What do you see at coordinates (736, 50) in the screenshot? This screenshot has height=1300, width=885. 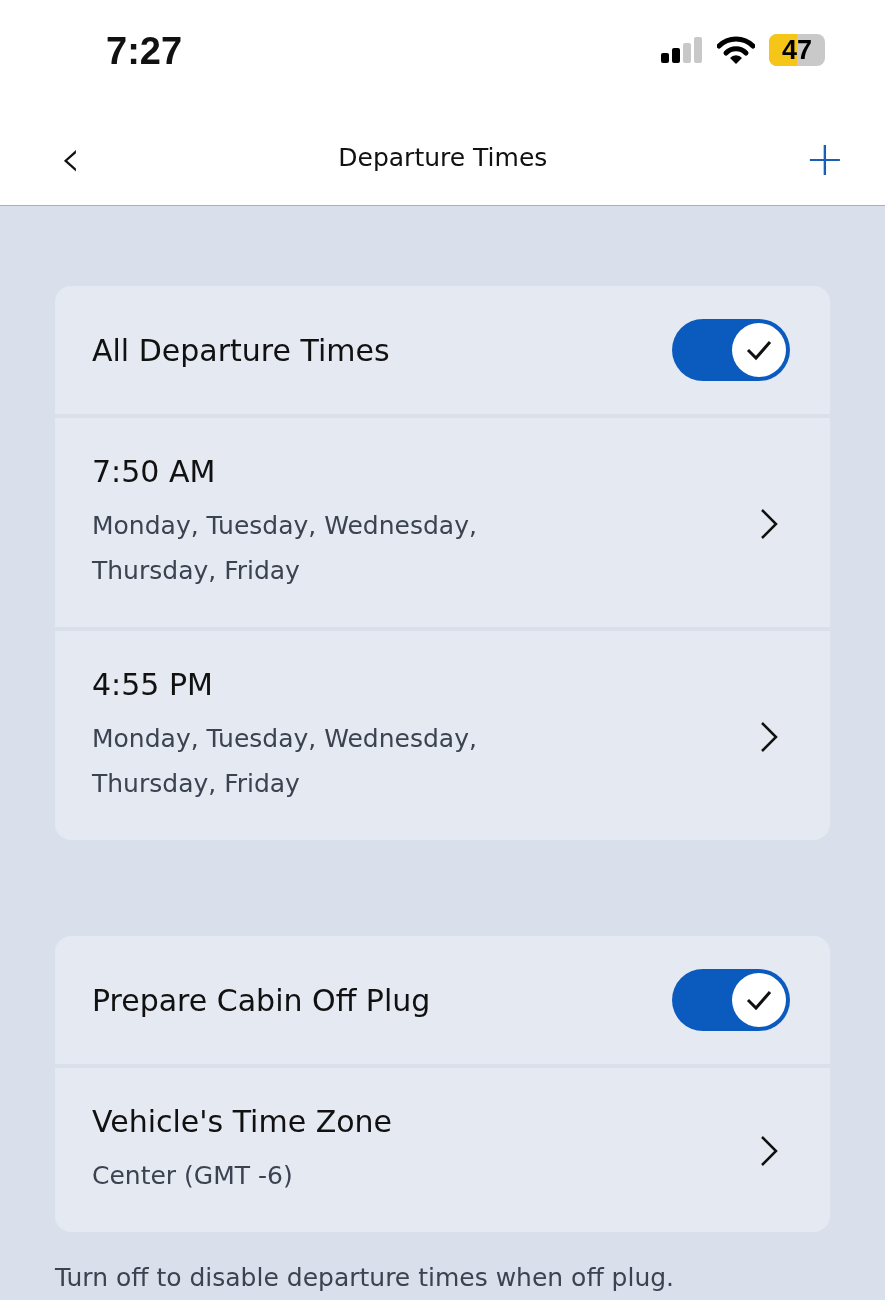 I see `wifi-icon` at bounding box center [736, 50].